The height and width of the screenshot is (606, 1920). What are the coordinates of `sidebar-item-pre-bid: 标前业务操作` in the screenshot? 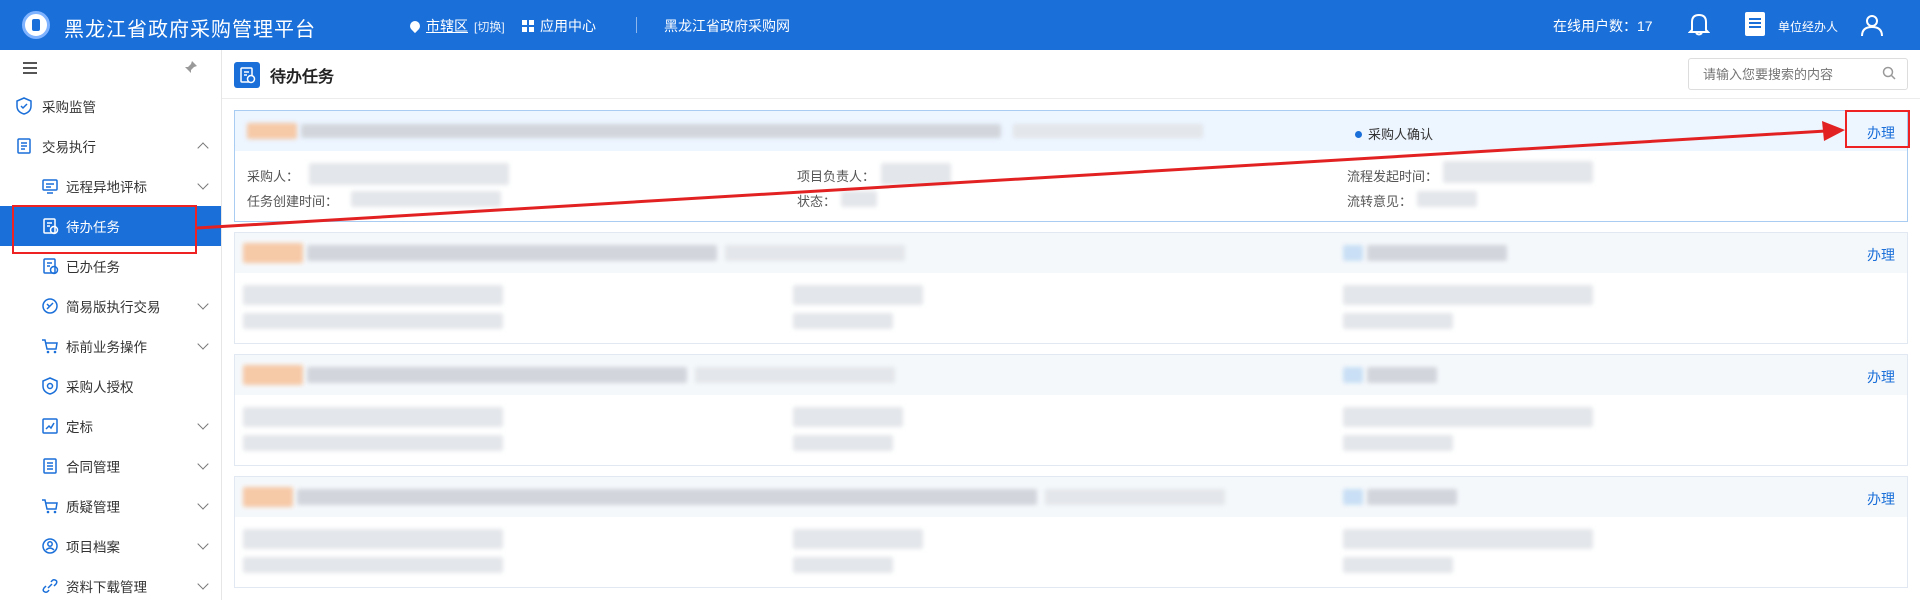 It's located at (110, 346).